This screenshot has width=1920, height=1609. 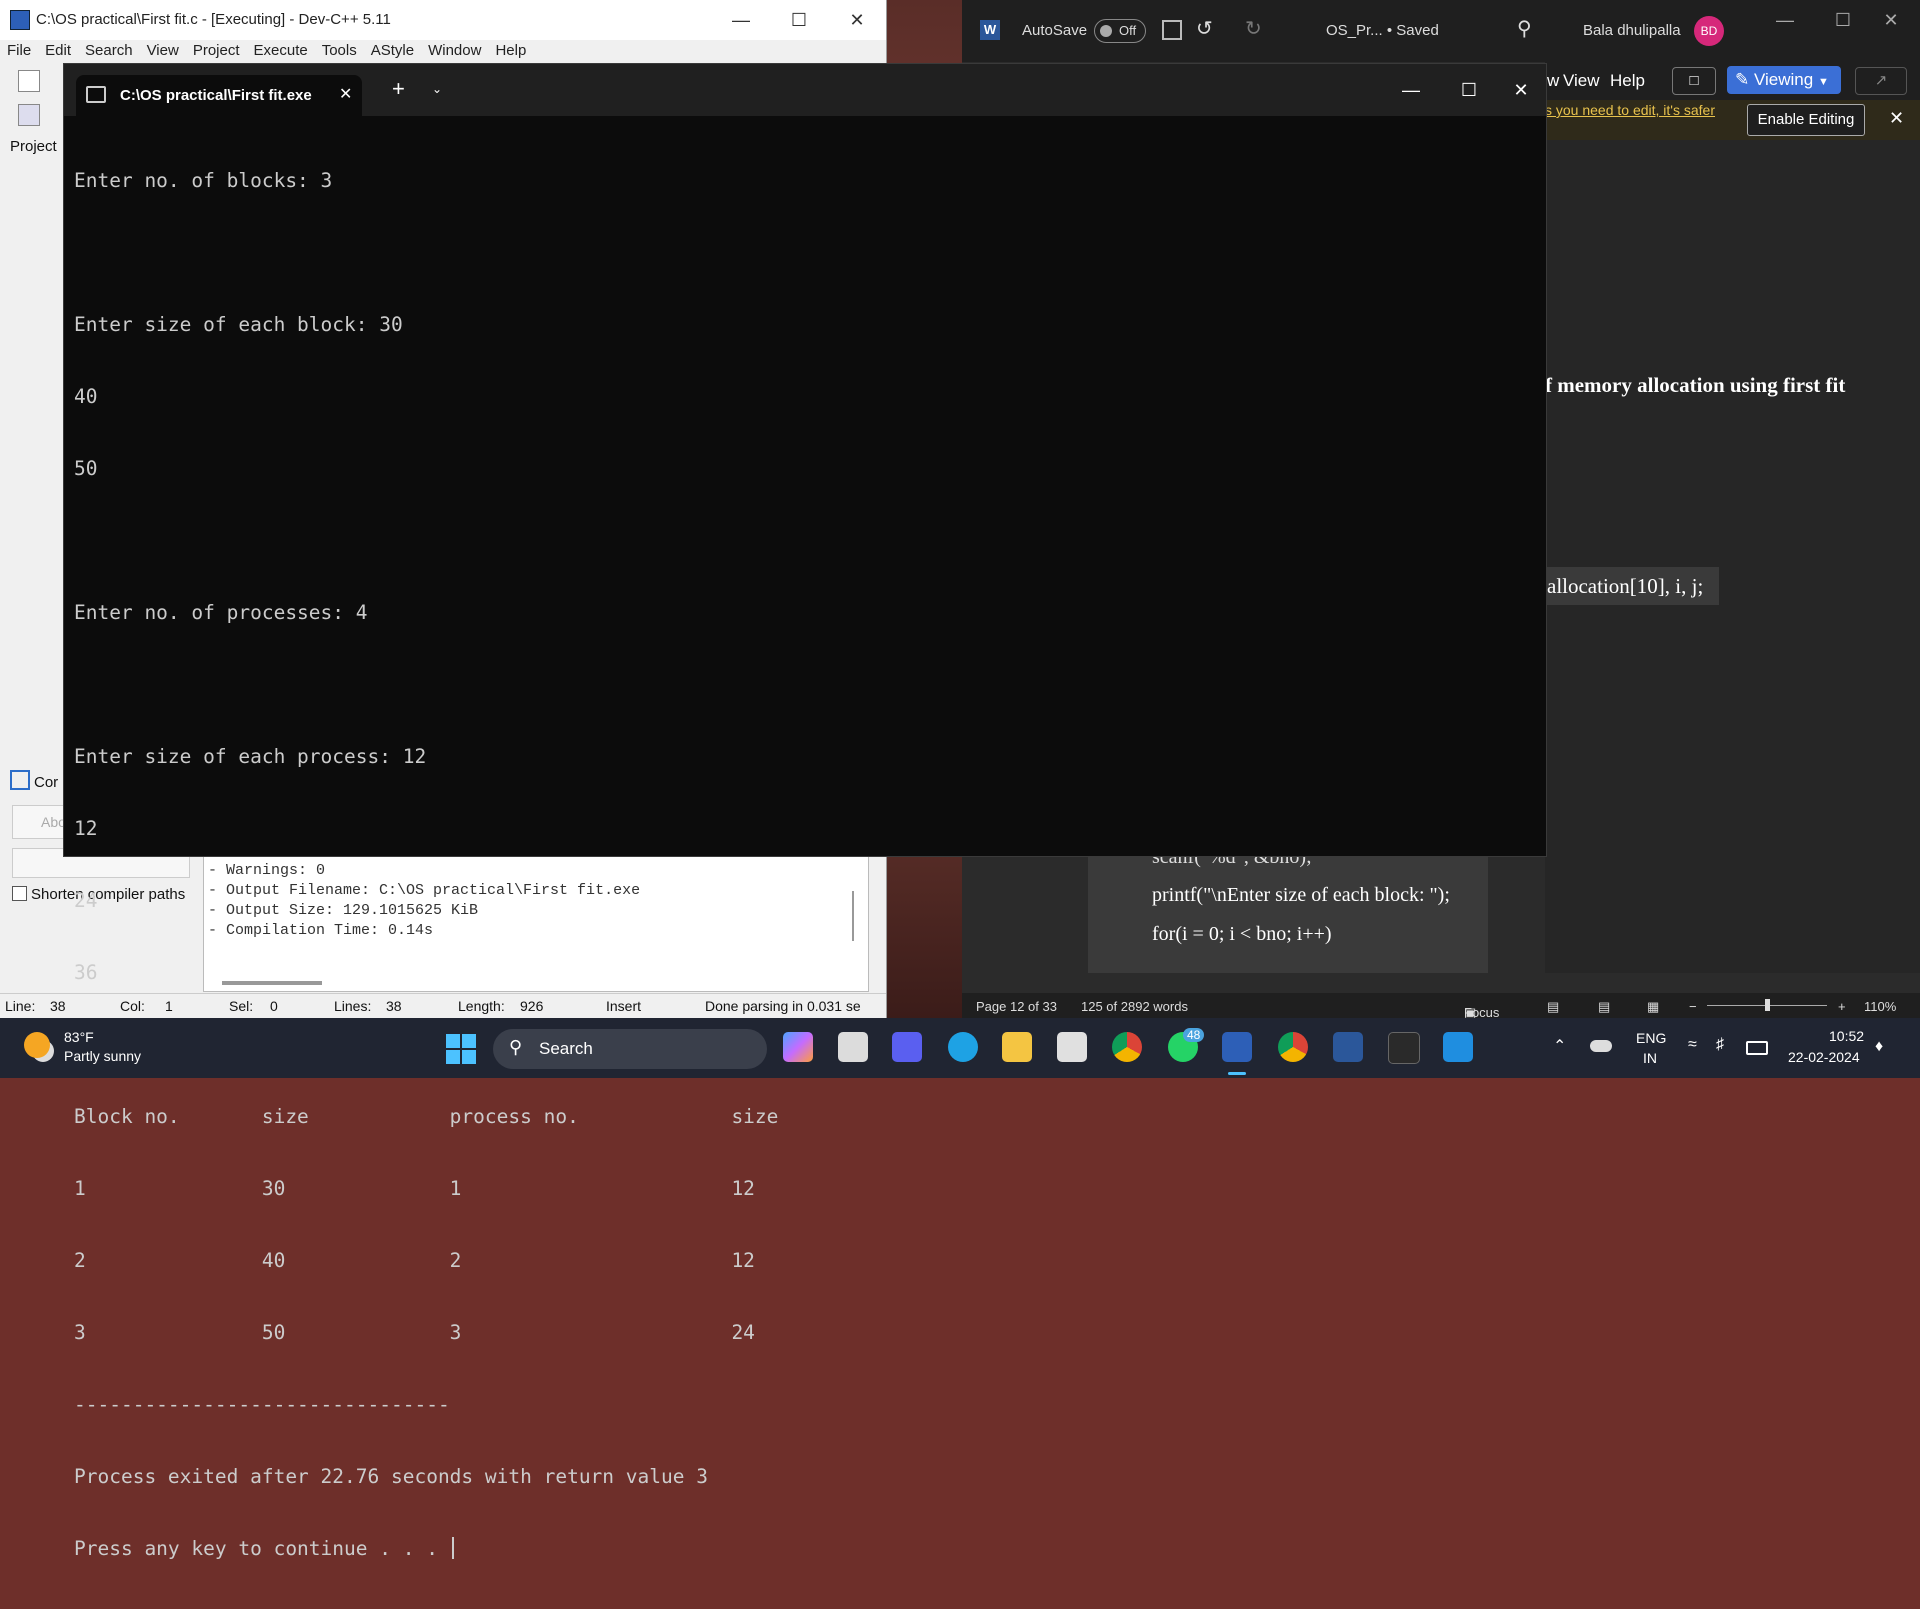 What do you see at coordinates (339, 50) in the screenshot?
I see `menu-tools: Tools` at bounding box center [339, 50].